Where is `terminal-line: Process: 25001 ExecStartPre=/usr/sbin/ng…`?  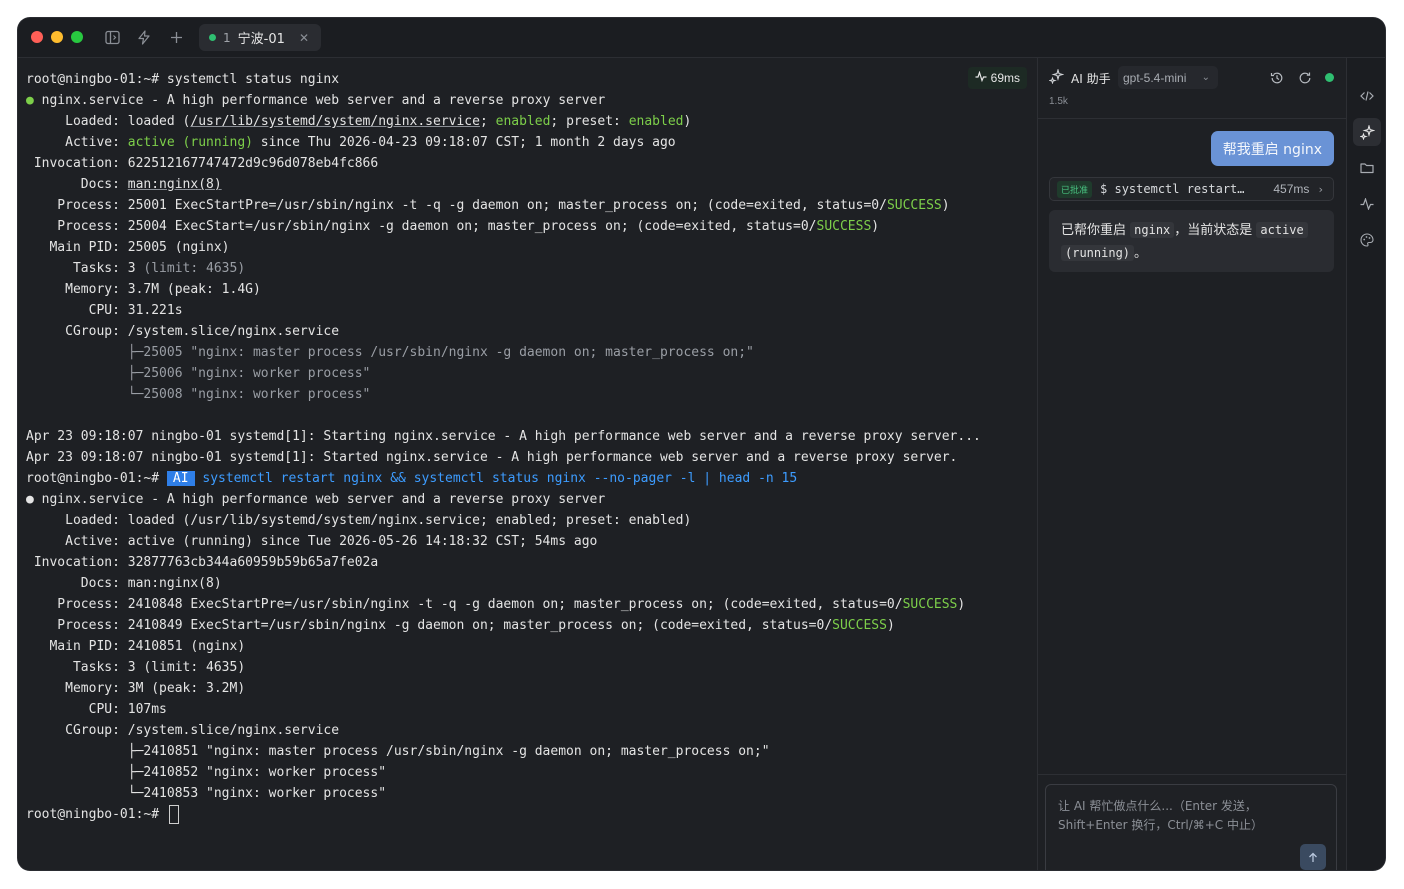 terminal-line: Process: 25001 ExecStartPre=/usr/sbin/ng… is located at coordinates (526, 205).